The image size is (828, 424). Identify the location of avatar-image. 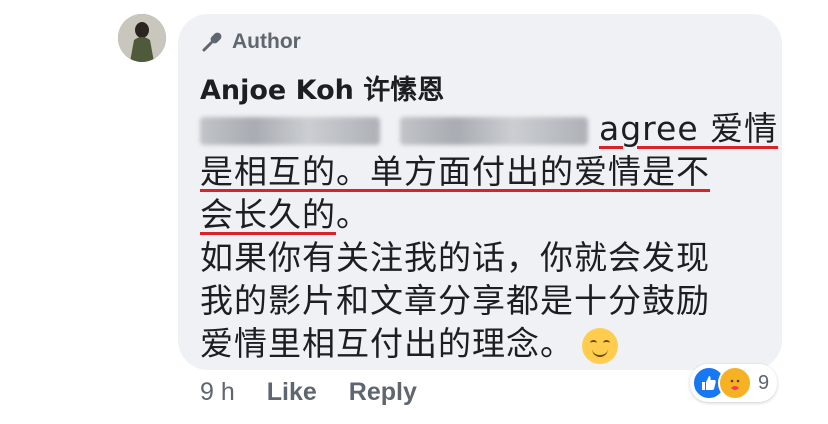
(142, 38).